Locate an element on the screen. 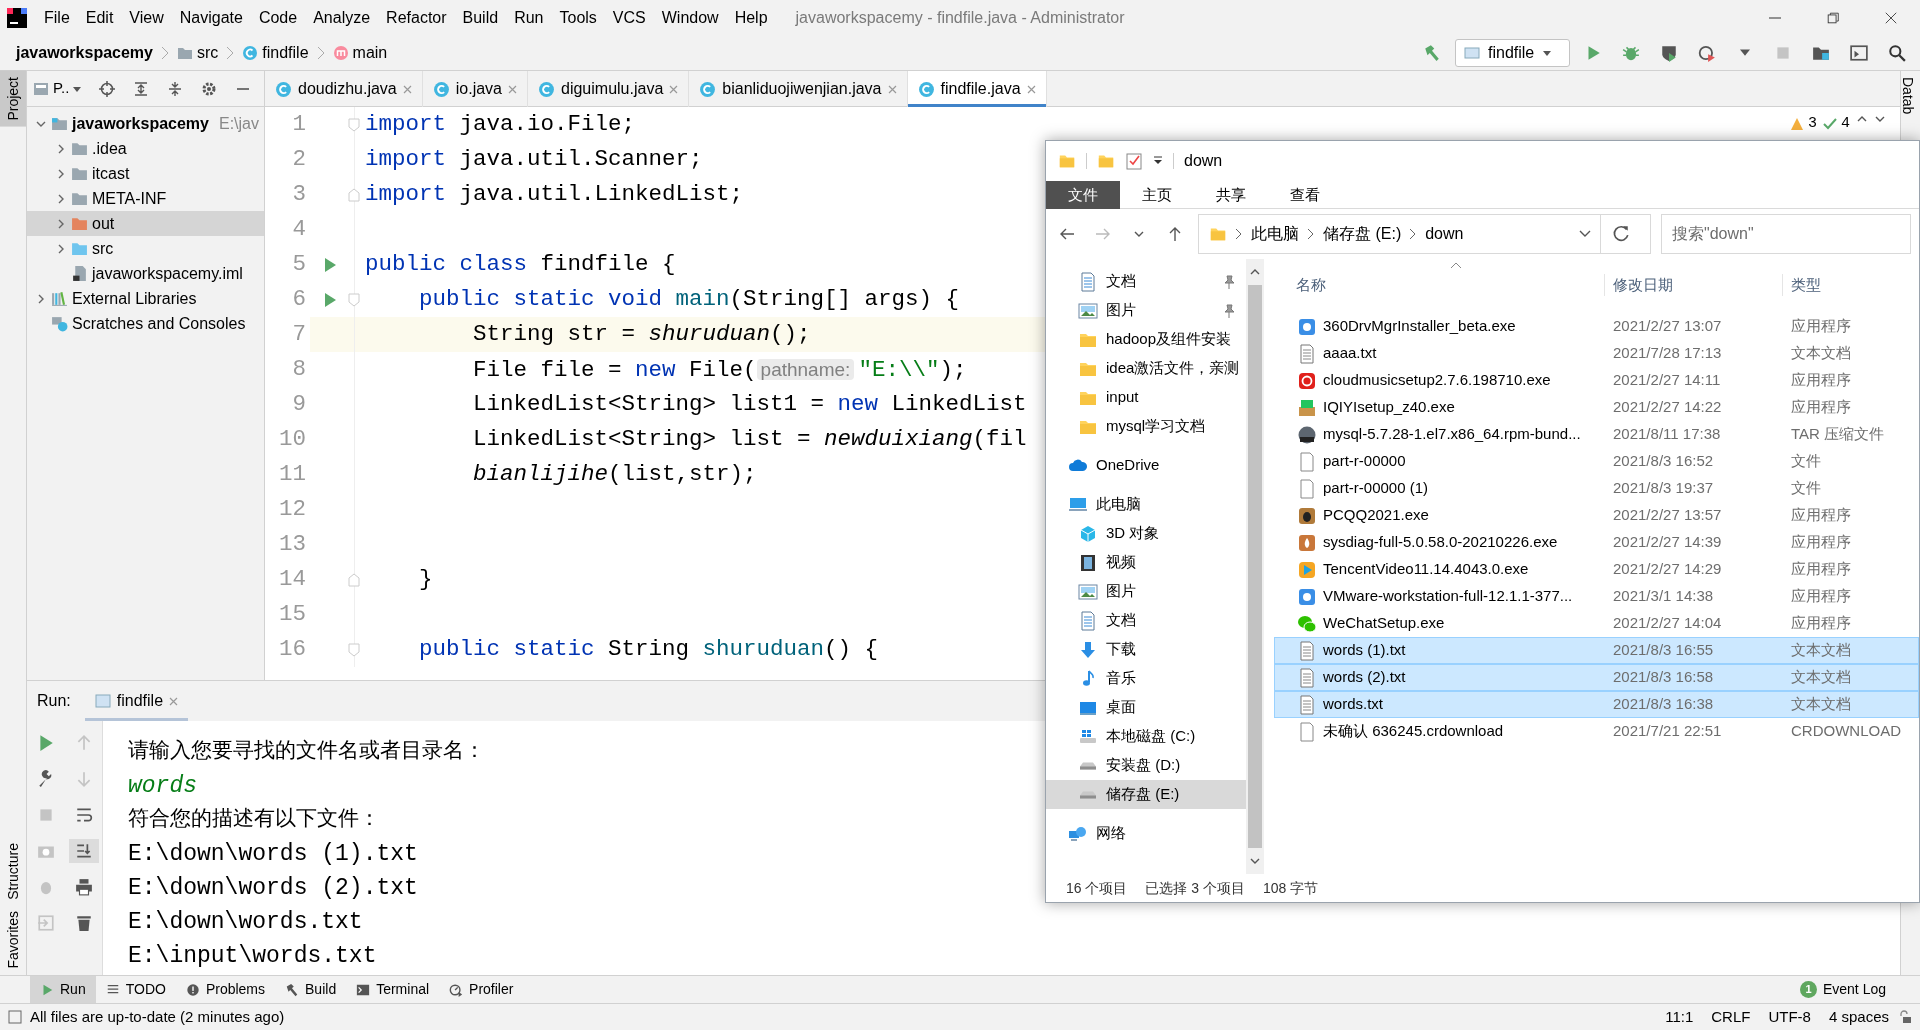  scrollbar is located at coordinates (1255, 566).